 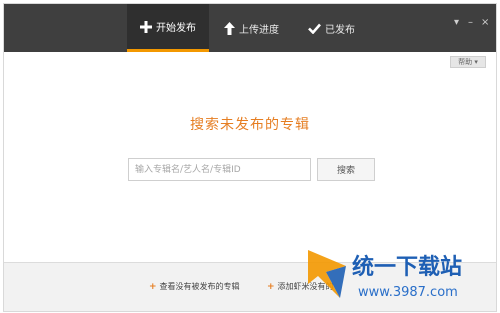 I want to click on tab-label: 上传进度, so click(x=259, y=30).